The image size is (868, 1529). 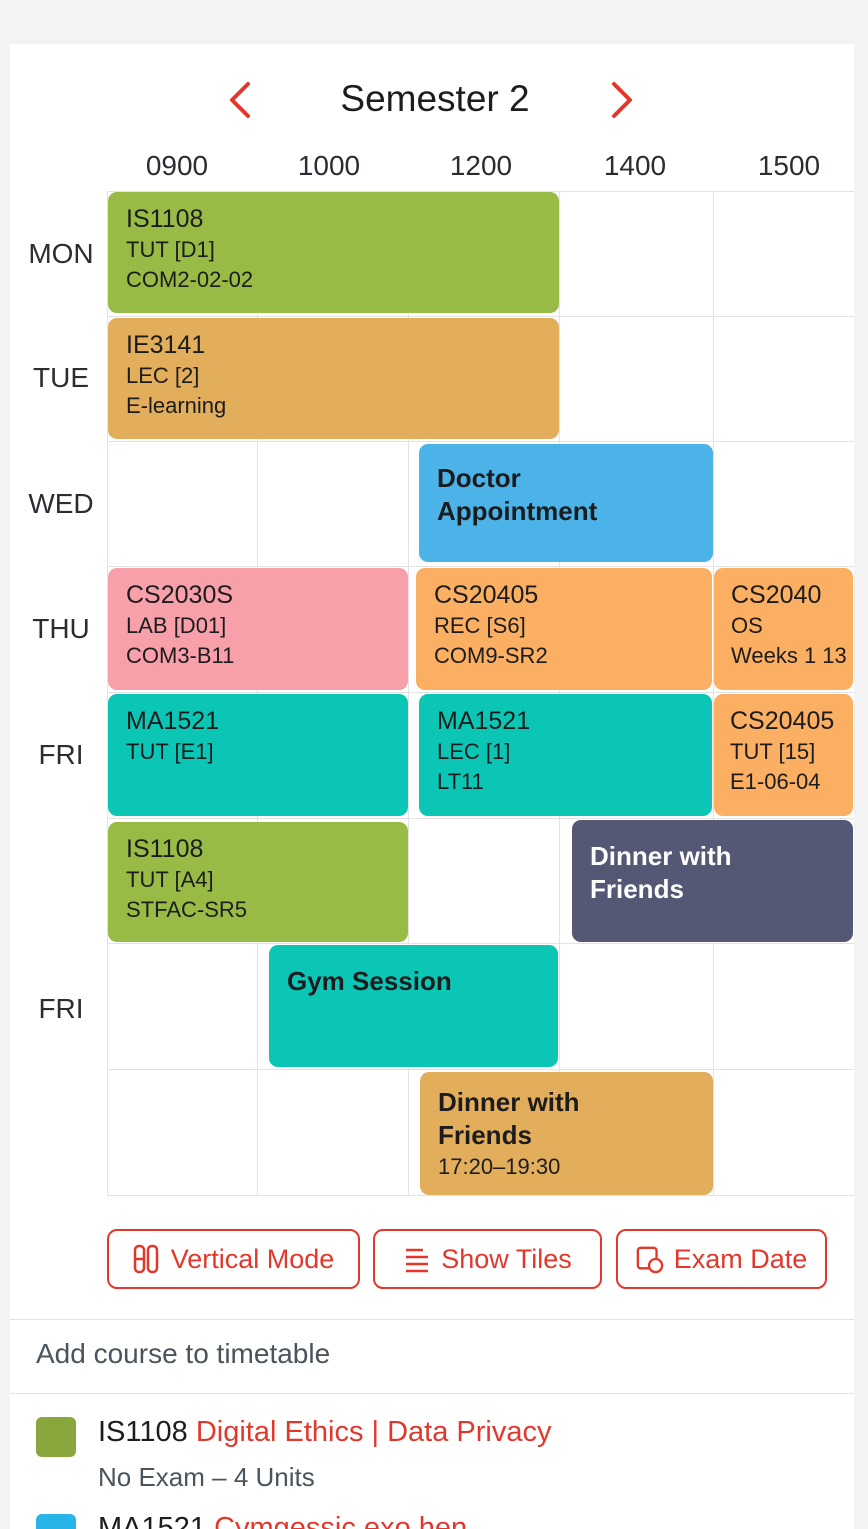 I want to click on event-tile: Doctor Appointment, so click(x=566, y=503).